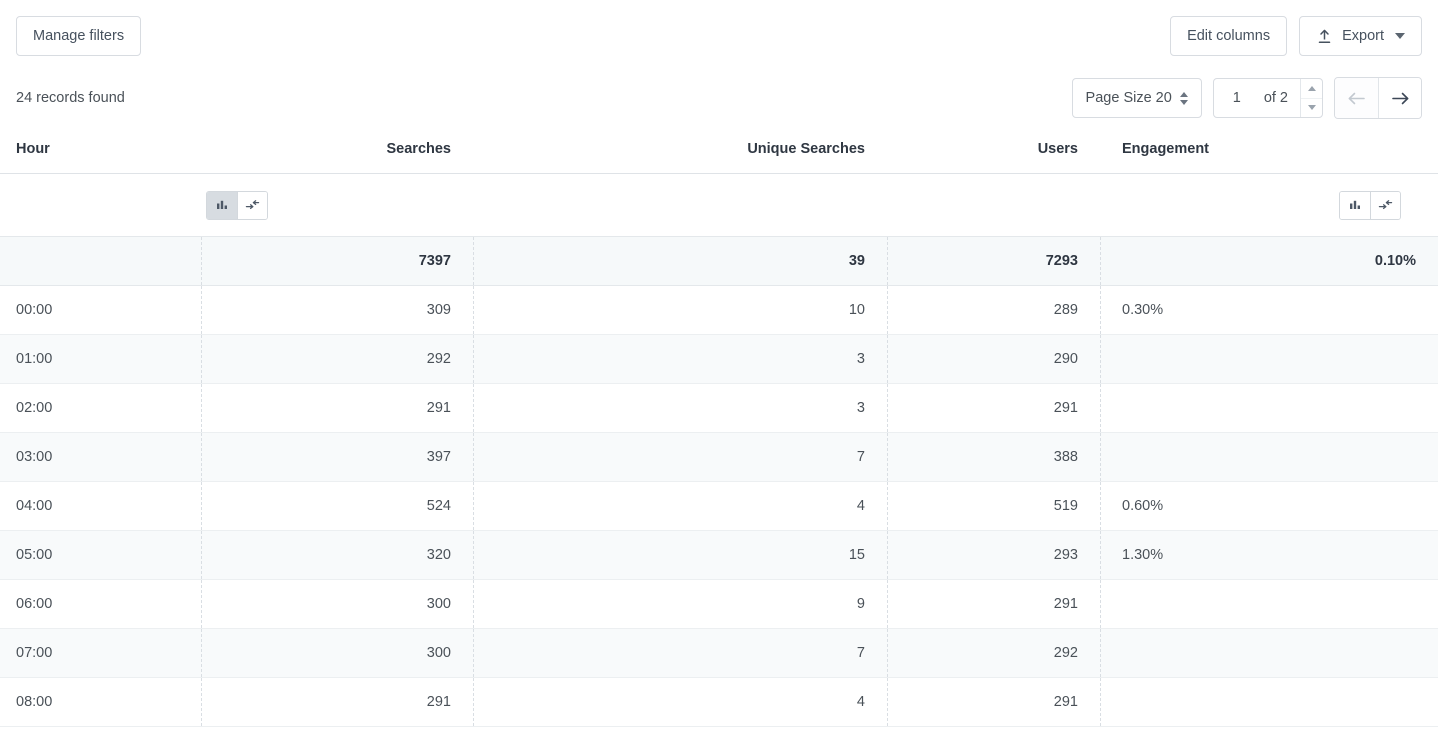 The image size is (1438, 739). I want to click on cell-unique-searches: 15, so click(856, 555).